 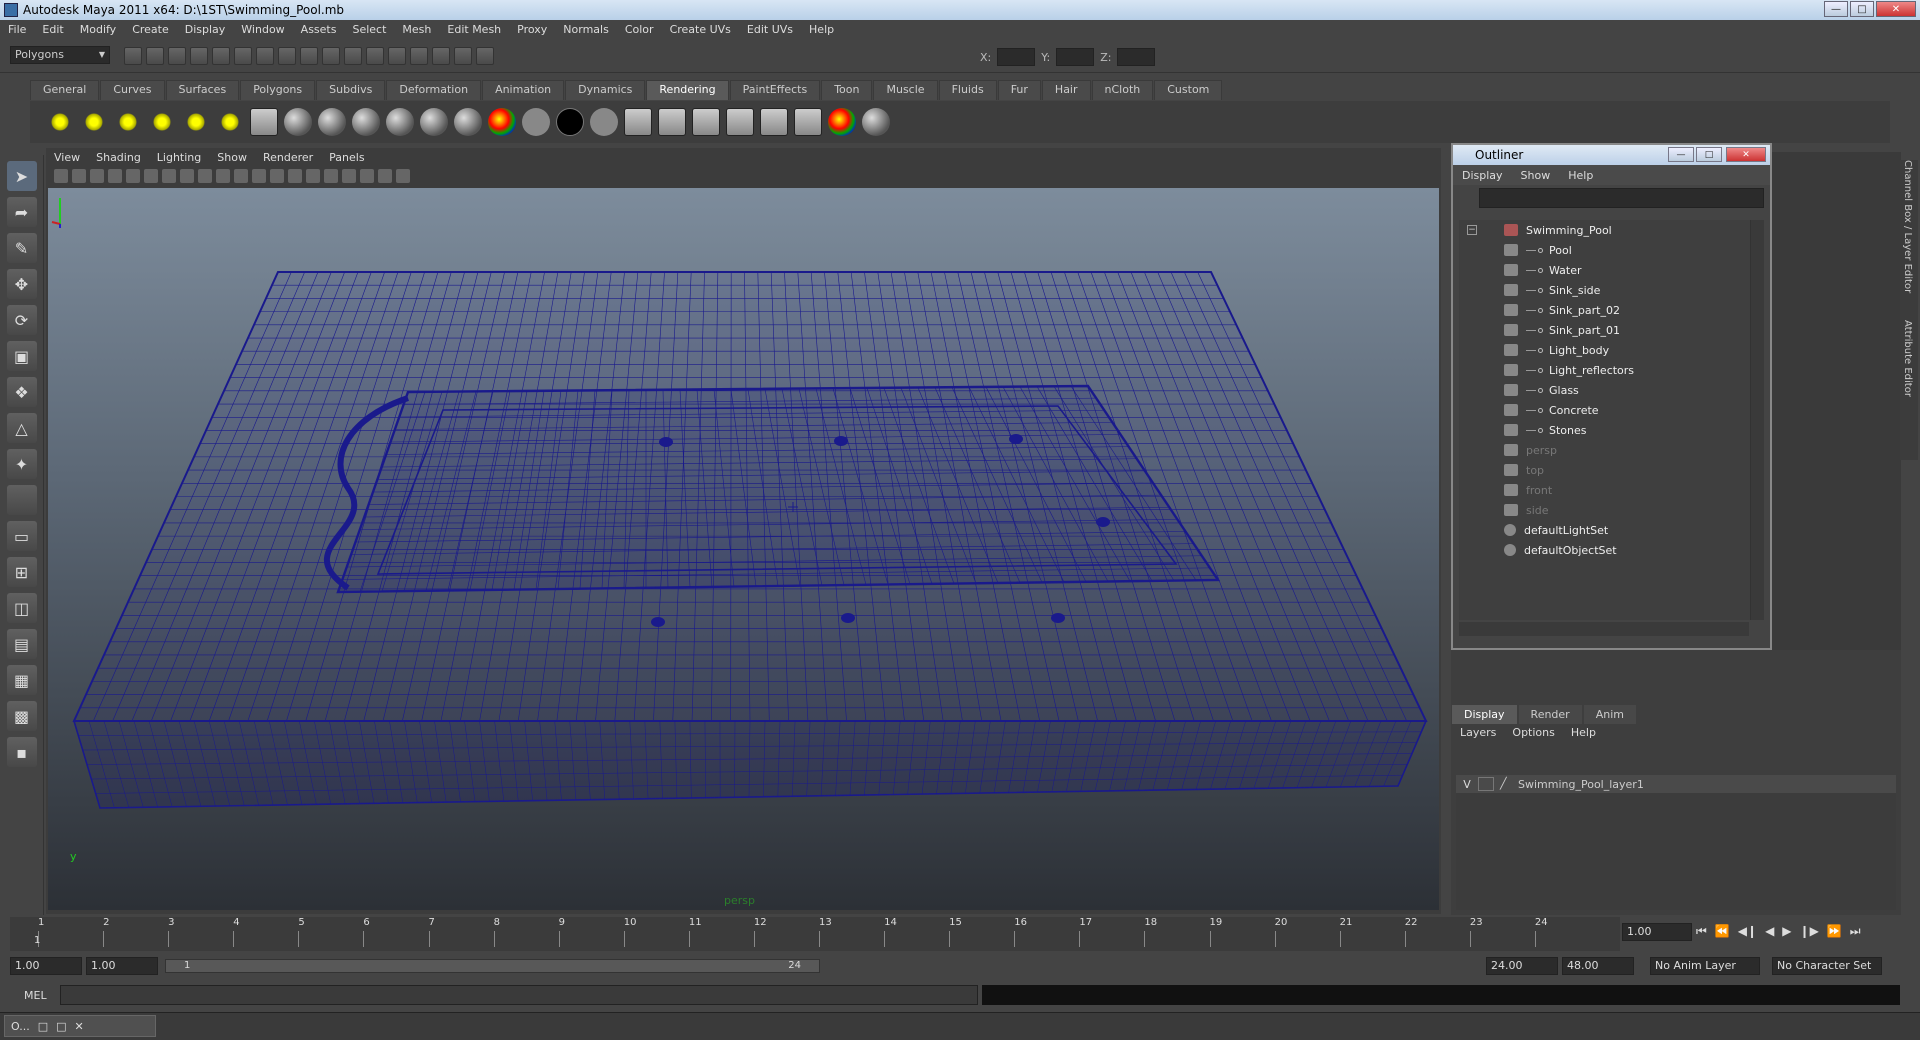 I want to click on maximize-button: □, so click(x=1862, y=9).